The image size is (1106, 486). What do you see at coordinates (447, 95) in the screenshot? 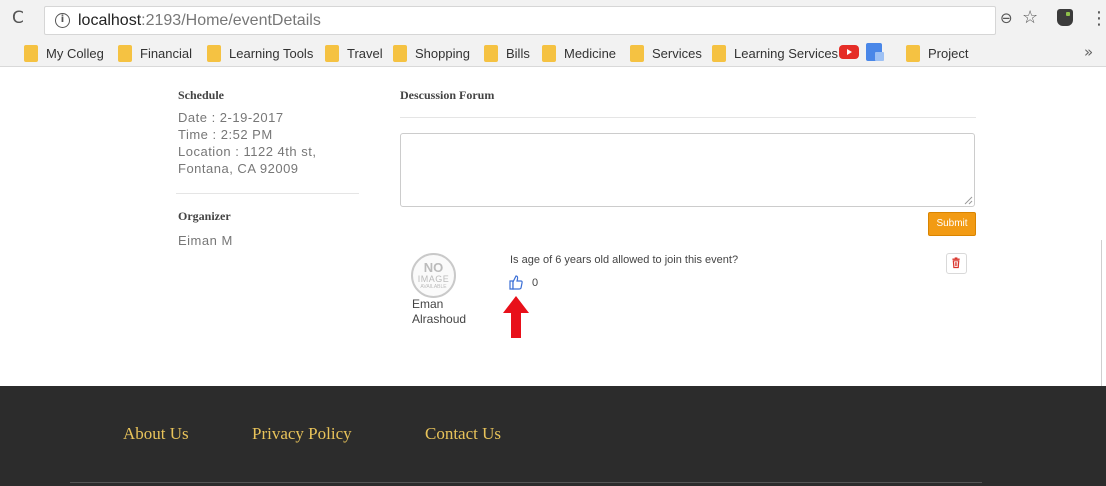
I see `forum-heading: Descussion Forum` at bounding box center [447, 95].